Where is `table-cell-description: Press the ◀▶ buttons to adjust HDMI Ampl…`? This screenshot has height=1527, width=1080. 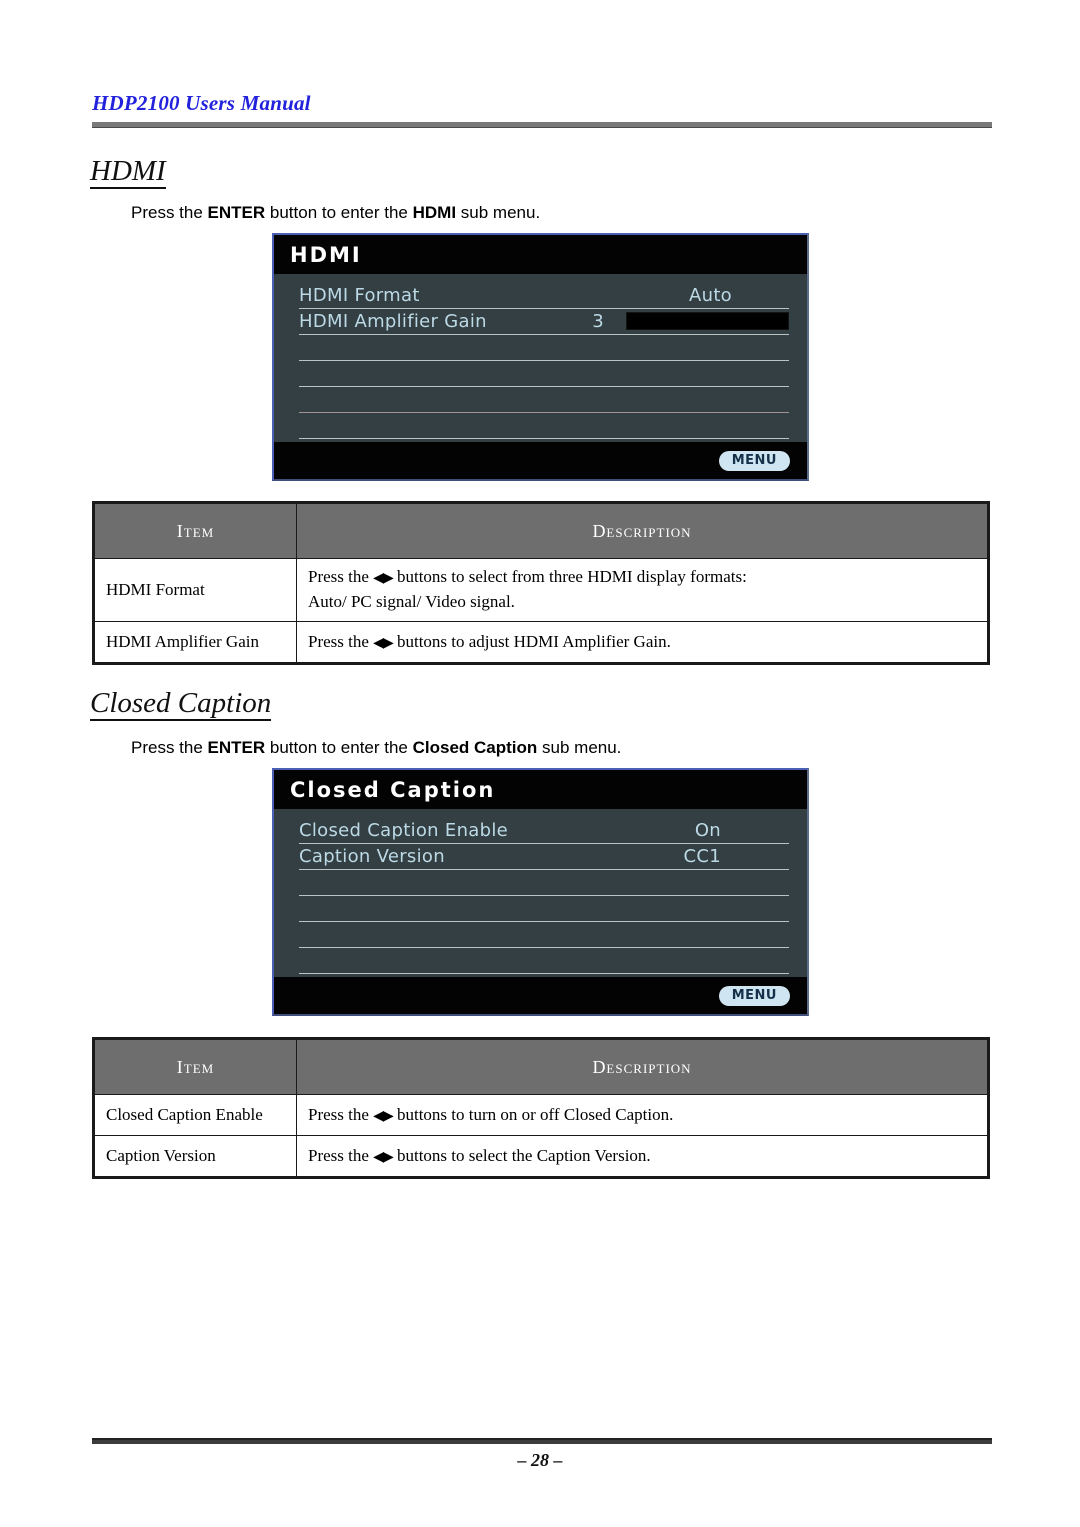
table-cell-description: Press the ◀▶ buttons to adjust HDMI Ampl… is located at coordinates (642, 642).